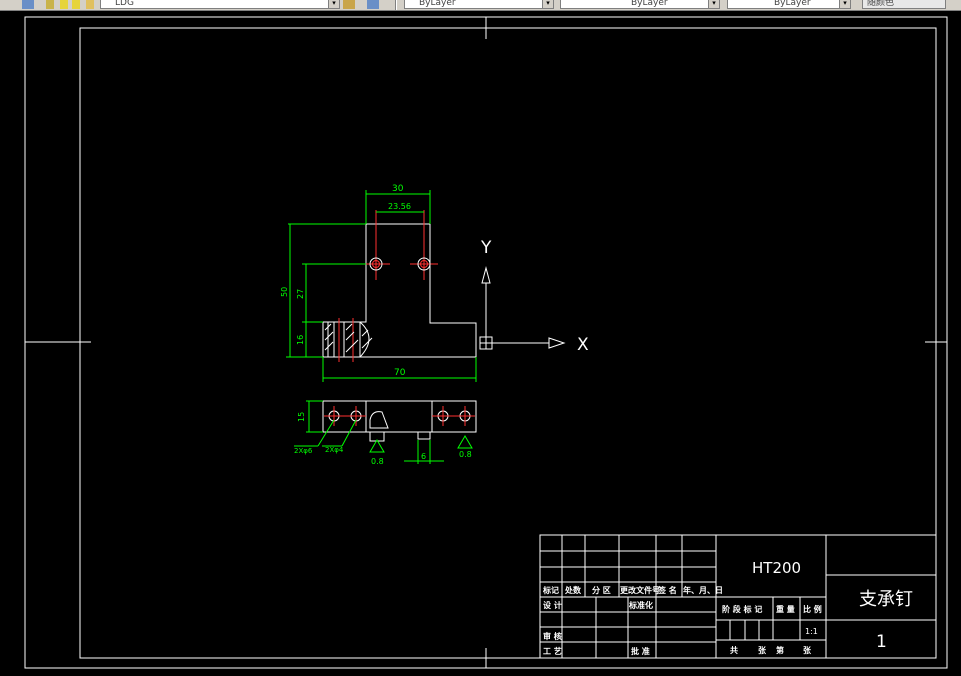 The image size is (961, 676). I want to click on front-view, so click(399, 290).